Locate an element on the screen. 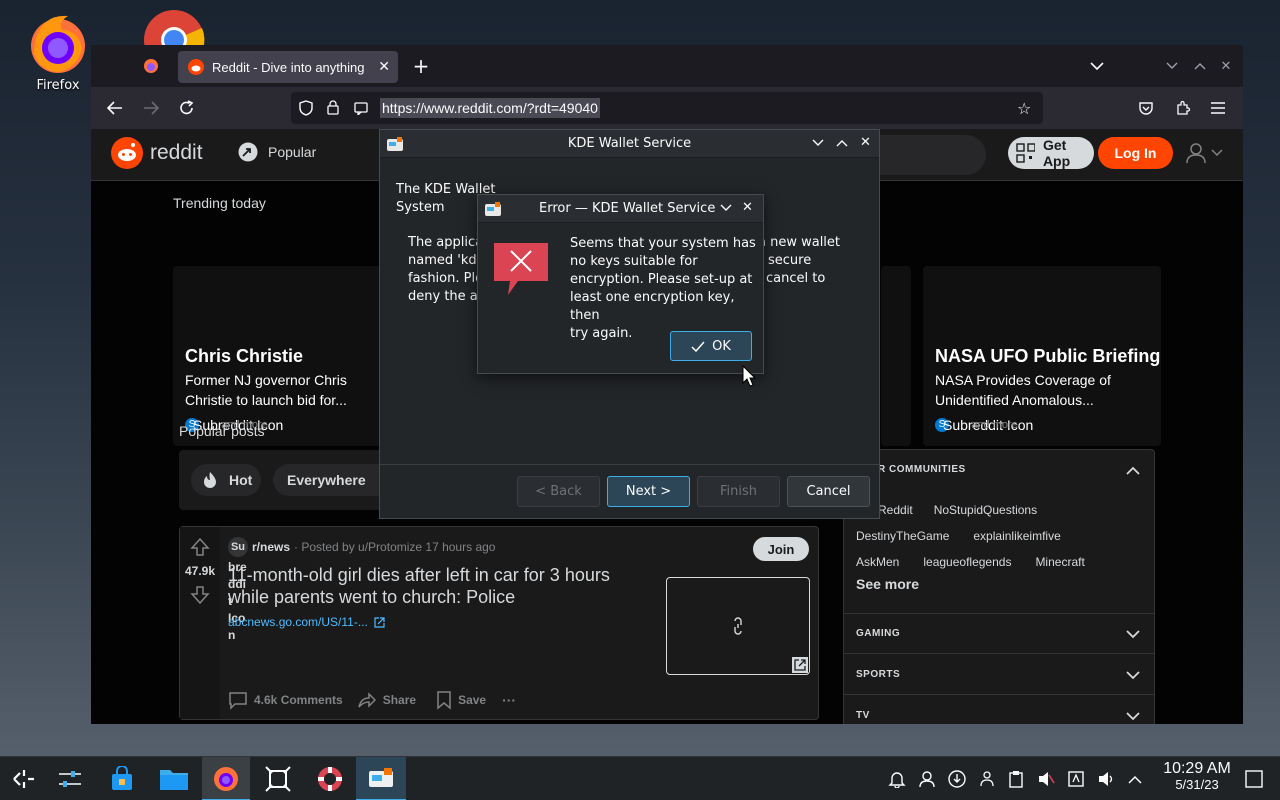 Image resolution: width=1280 pixels, height=800 pixels. search-bar is located at coordinates (931, 155).